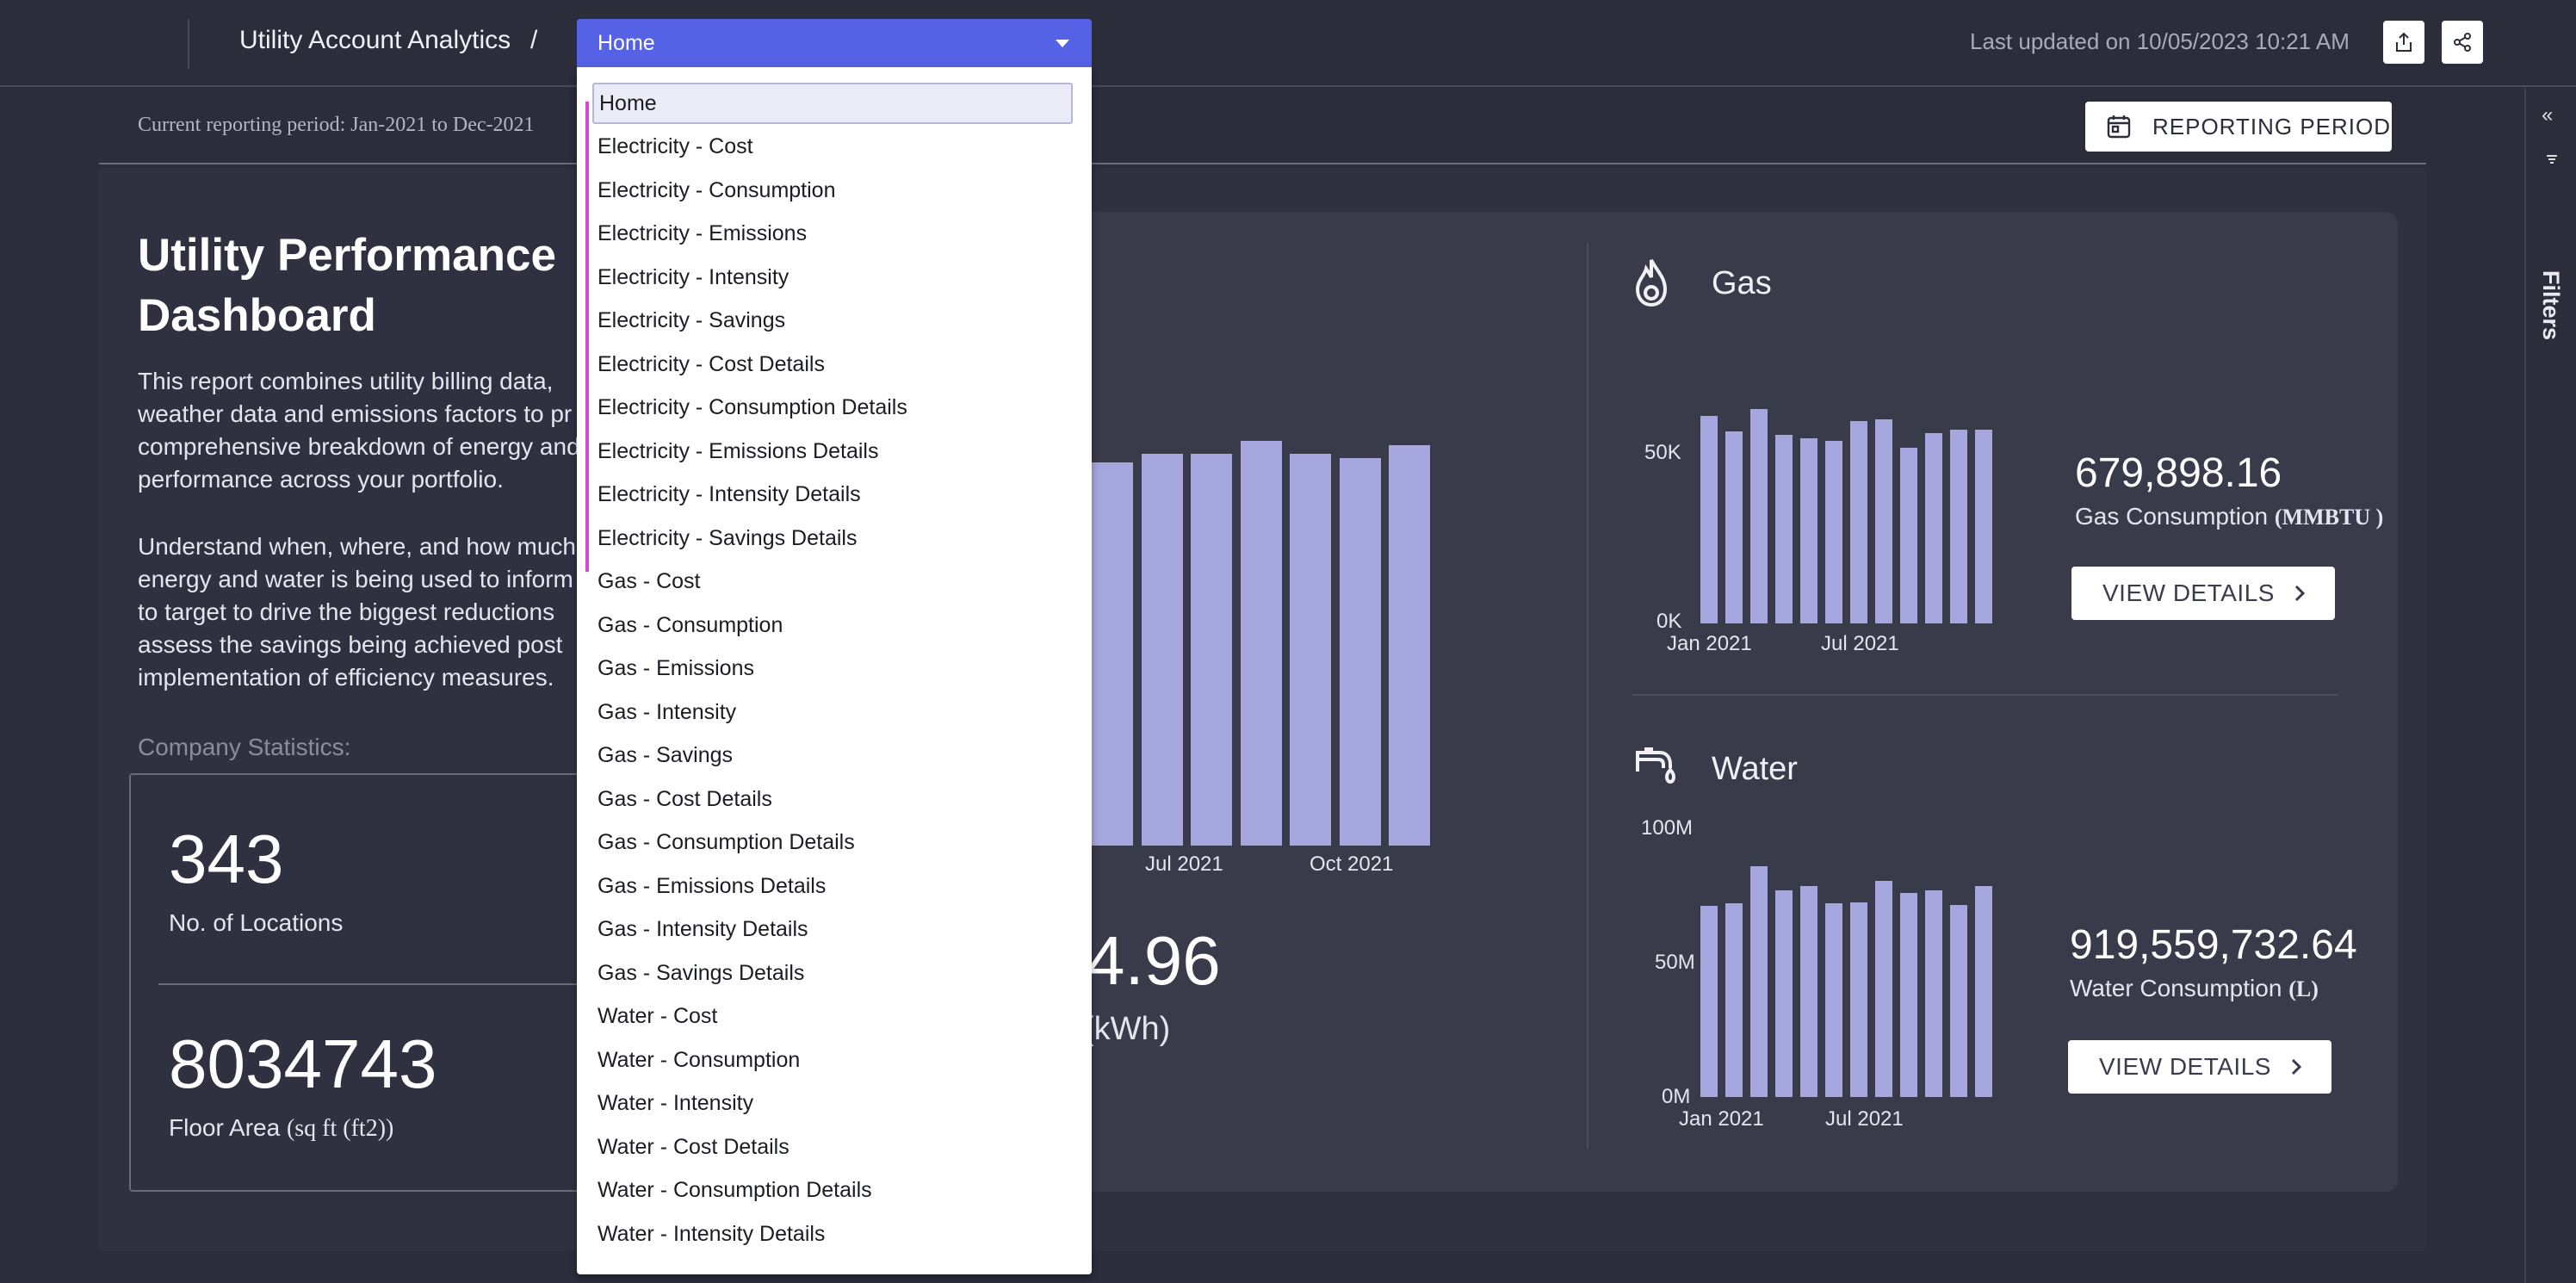  What do you see at coordinates (832, 582) in the screenshot?
I see `dropdown-option: Gas - Cost` at bounding box center [832, 582].